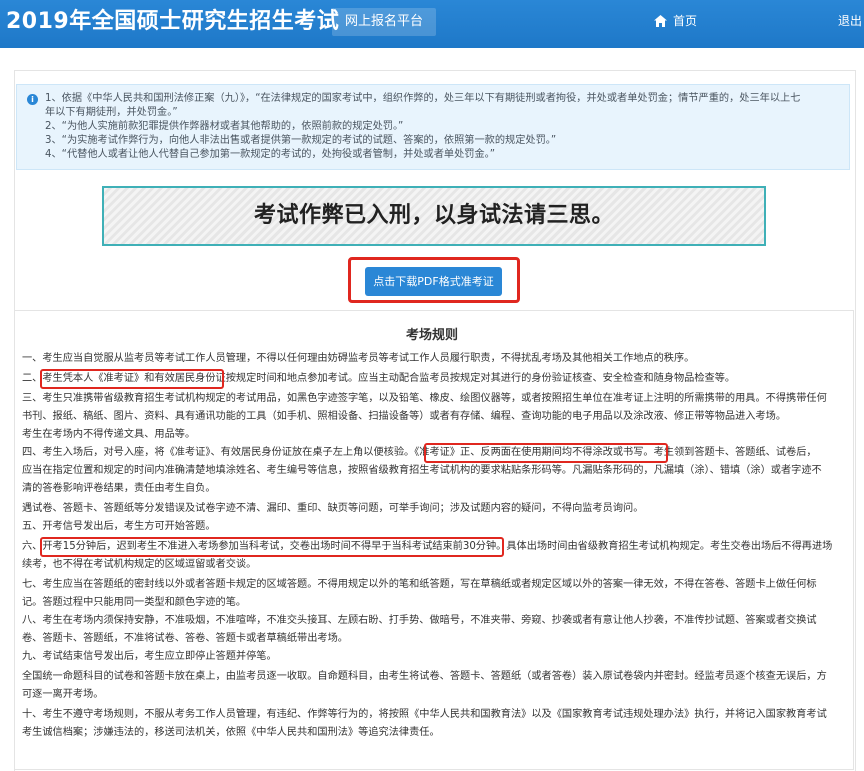 The height and width of the screenshot is (771, 864). What do you see at coordinates (119, 488) in the screenshot?
I see `rule-line: 清的答卷影响评卷结果，责任由考生自负。` at bounding box center [119, 488].